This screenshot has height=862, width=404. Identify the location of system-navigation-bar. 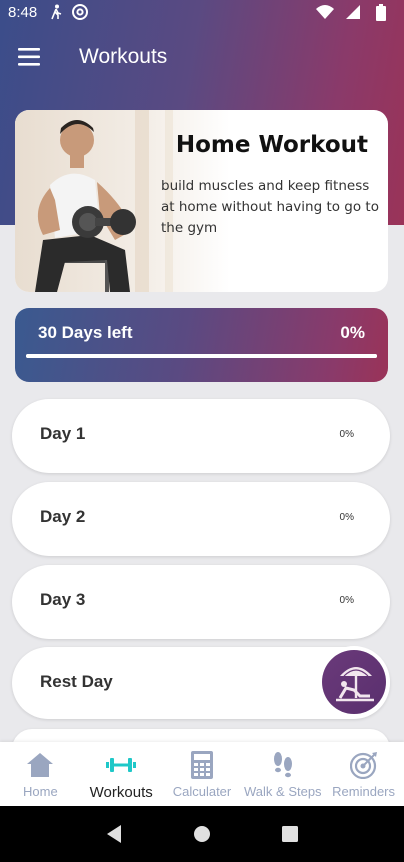
(202, 834).